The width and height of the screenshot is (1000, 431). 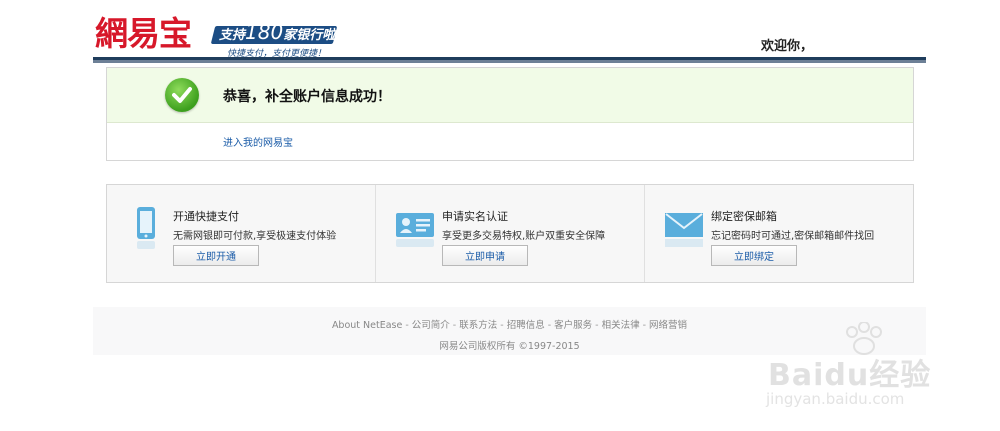 I want to click on service-title: 绑定密保邮箱, so click(x=744, y=216).